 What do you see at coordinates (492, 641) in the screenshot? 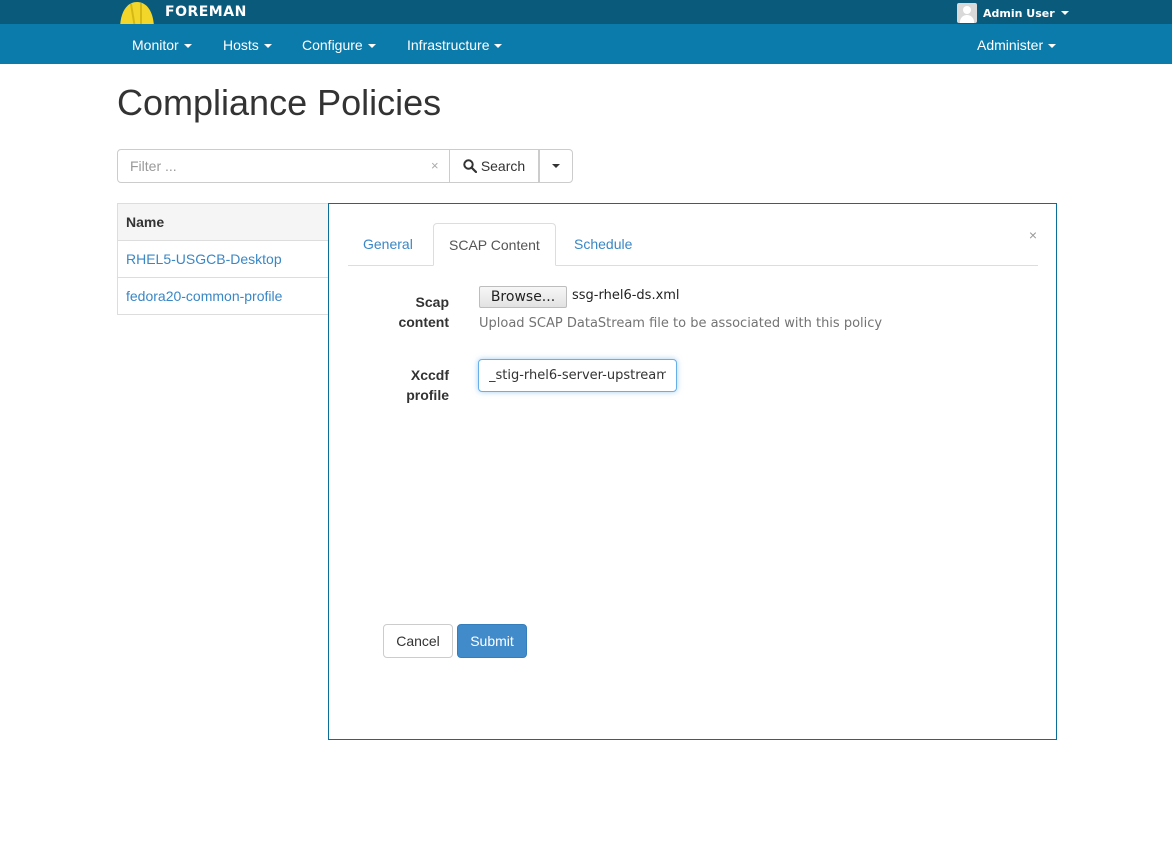
I see `submit-button: Submit` at bounding box center [492, 641].